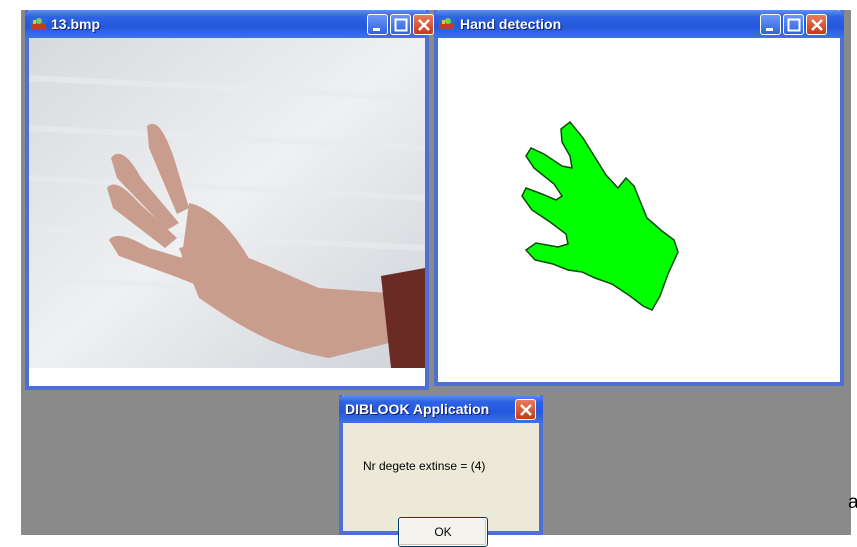 The width and height of the screenshot is (857, 547). I want to click on dialog-body: Nr degete extinse = (4) OK, so click(441, 485).